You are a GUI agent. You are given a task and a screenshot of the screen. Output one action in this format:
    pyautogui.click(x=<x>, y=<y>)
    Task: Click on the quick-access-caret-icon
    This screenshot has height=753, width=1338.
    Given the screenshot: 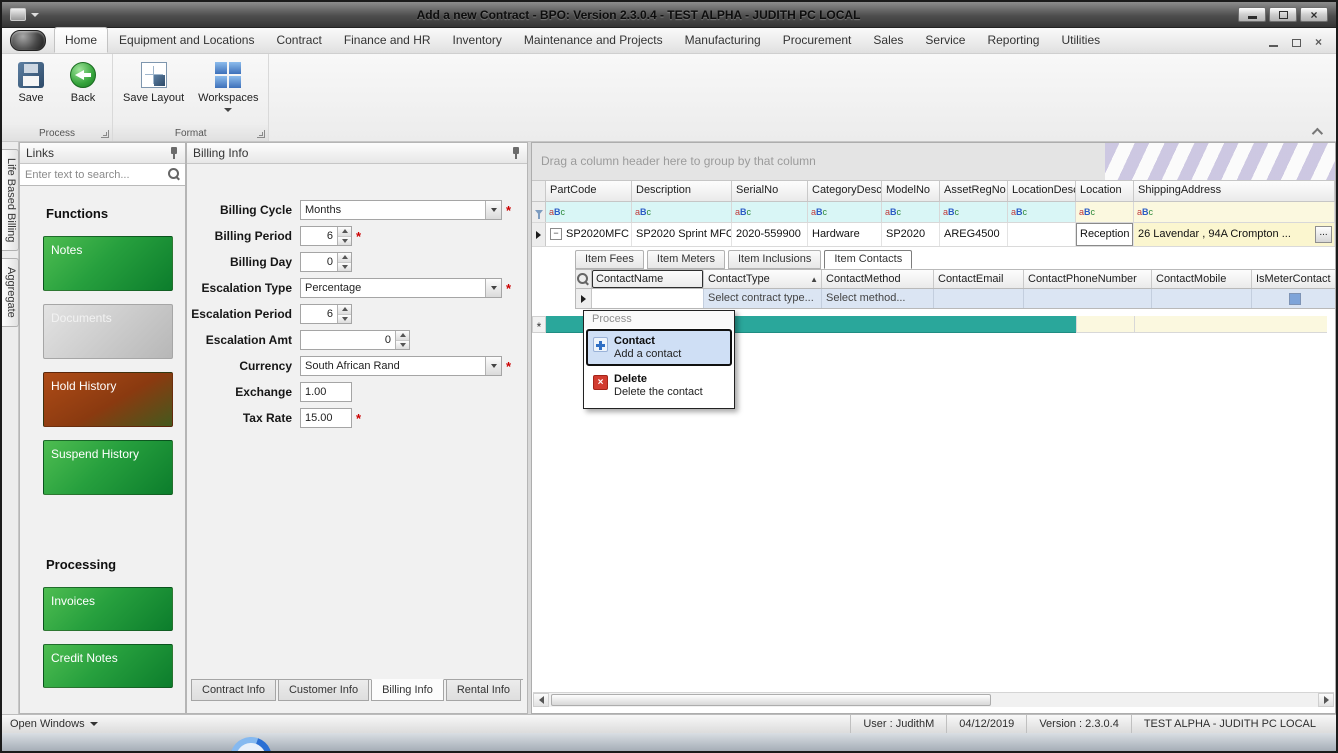 What is the action you would take?
    pyautogui.click(x=35, y=14)
    